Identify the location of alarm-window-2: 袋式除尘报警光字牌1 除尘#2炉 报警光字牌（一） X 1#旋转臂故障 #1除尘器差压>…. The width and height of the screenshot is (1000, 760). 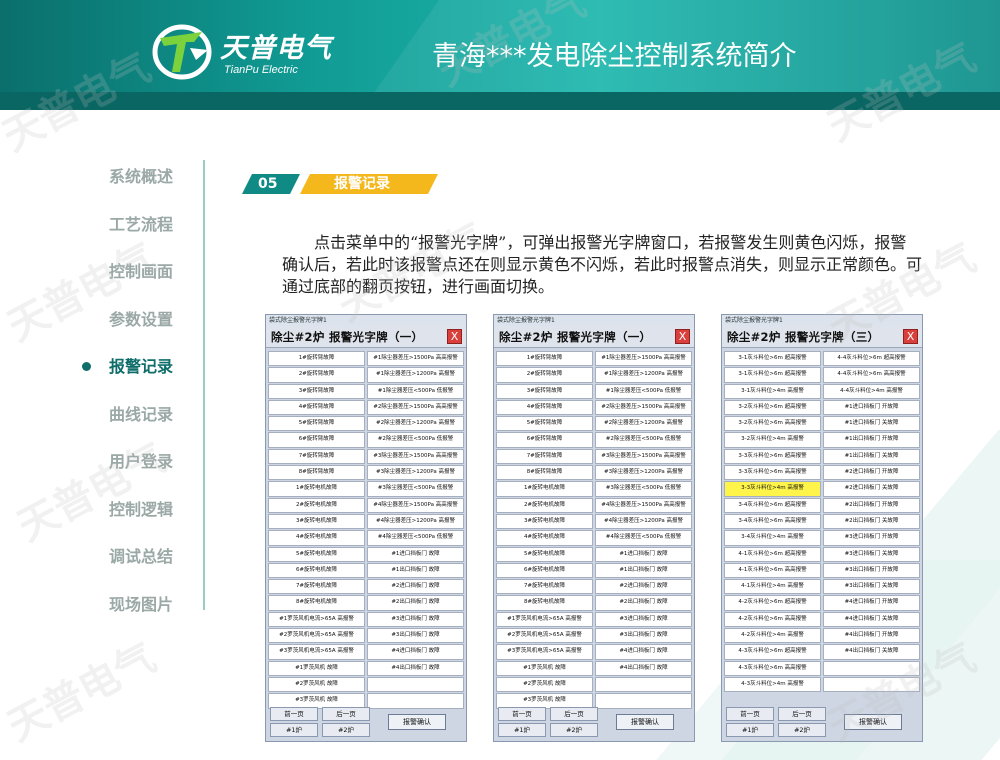
(594, 528).